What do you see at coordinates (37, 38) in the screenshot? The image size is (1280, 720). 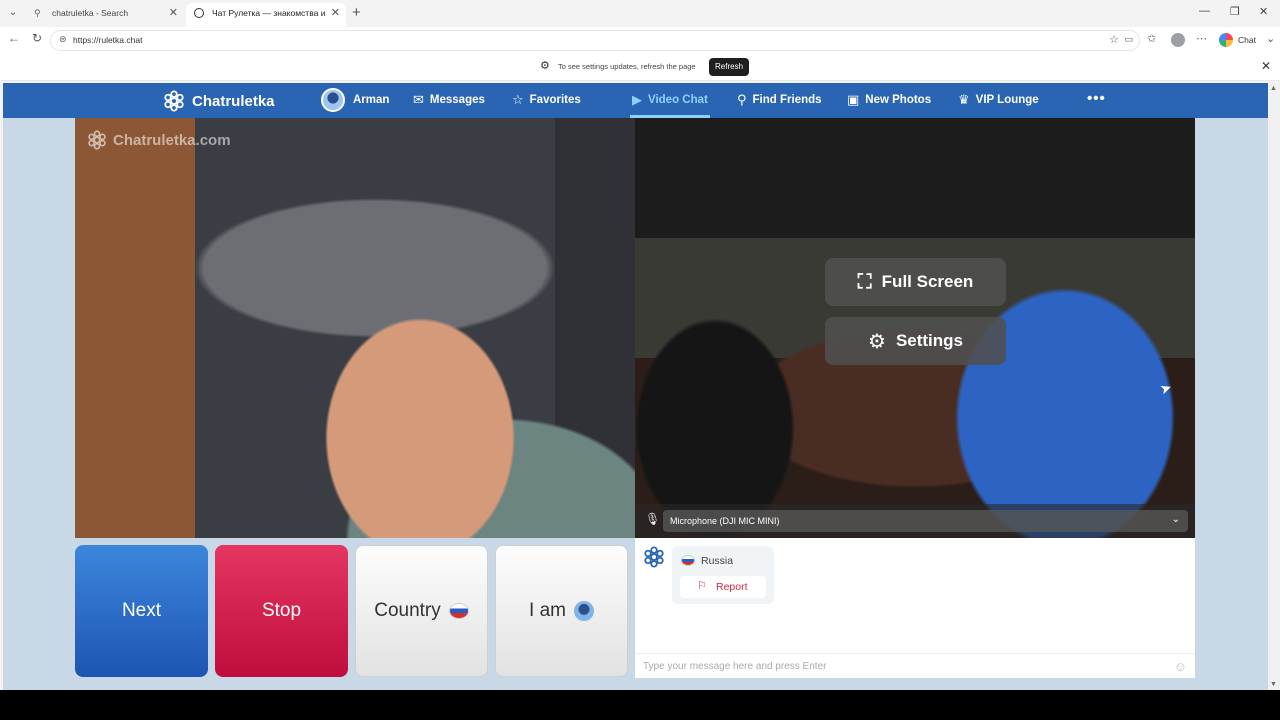 I see `reload-icon: ↻` at bounding box center [37, 38].